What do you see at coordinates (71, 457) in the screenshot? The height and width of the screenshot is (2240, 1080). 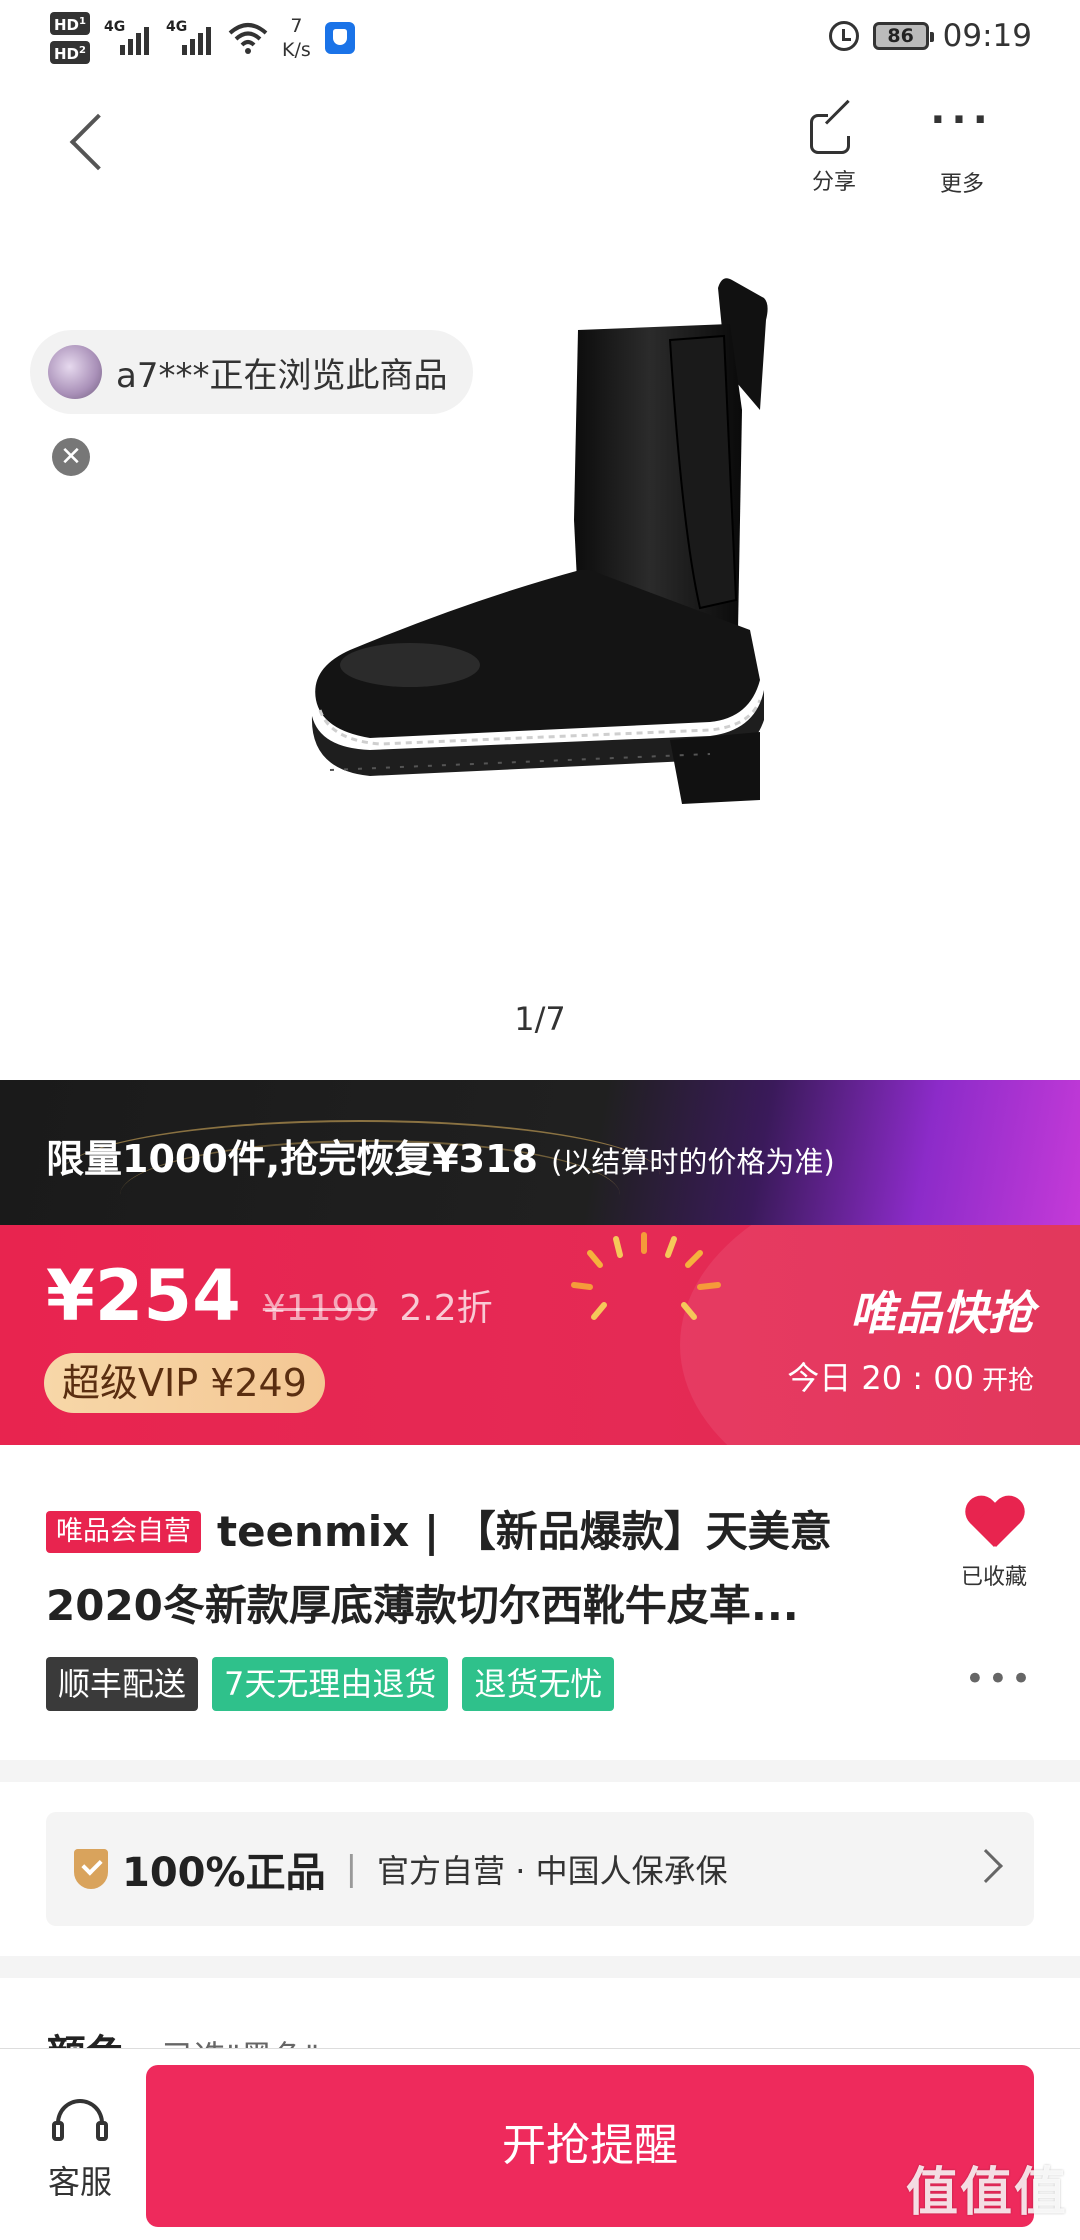 I see `close-icon: ✕` at bounding box center [71, 457].